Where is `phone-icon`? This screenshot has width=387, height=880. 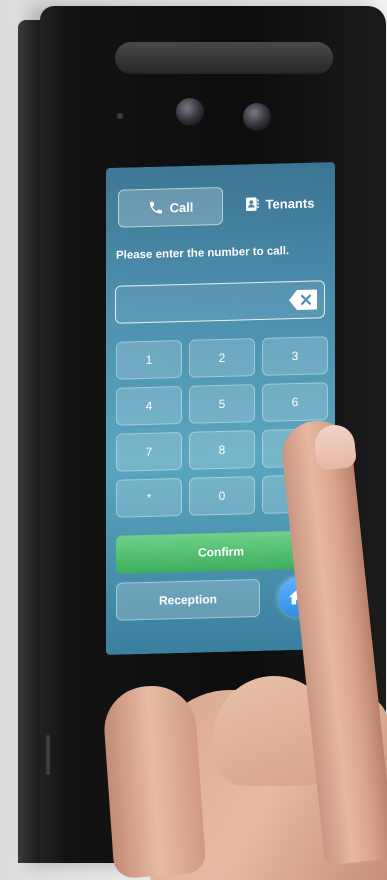
phone-icon is located at coordinates (156, 207).